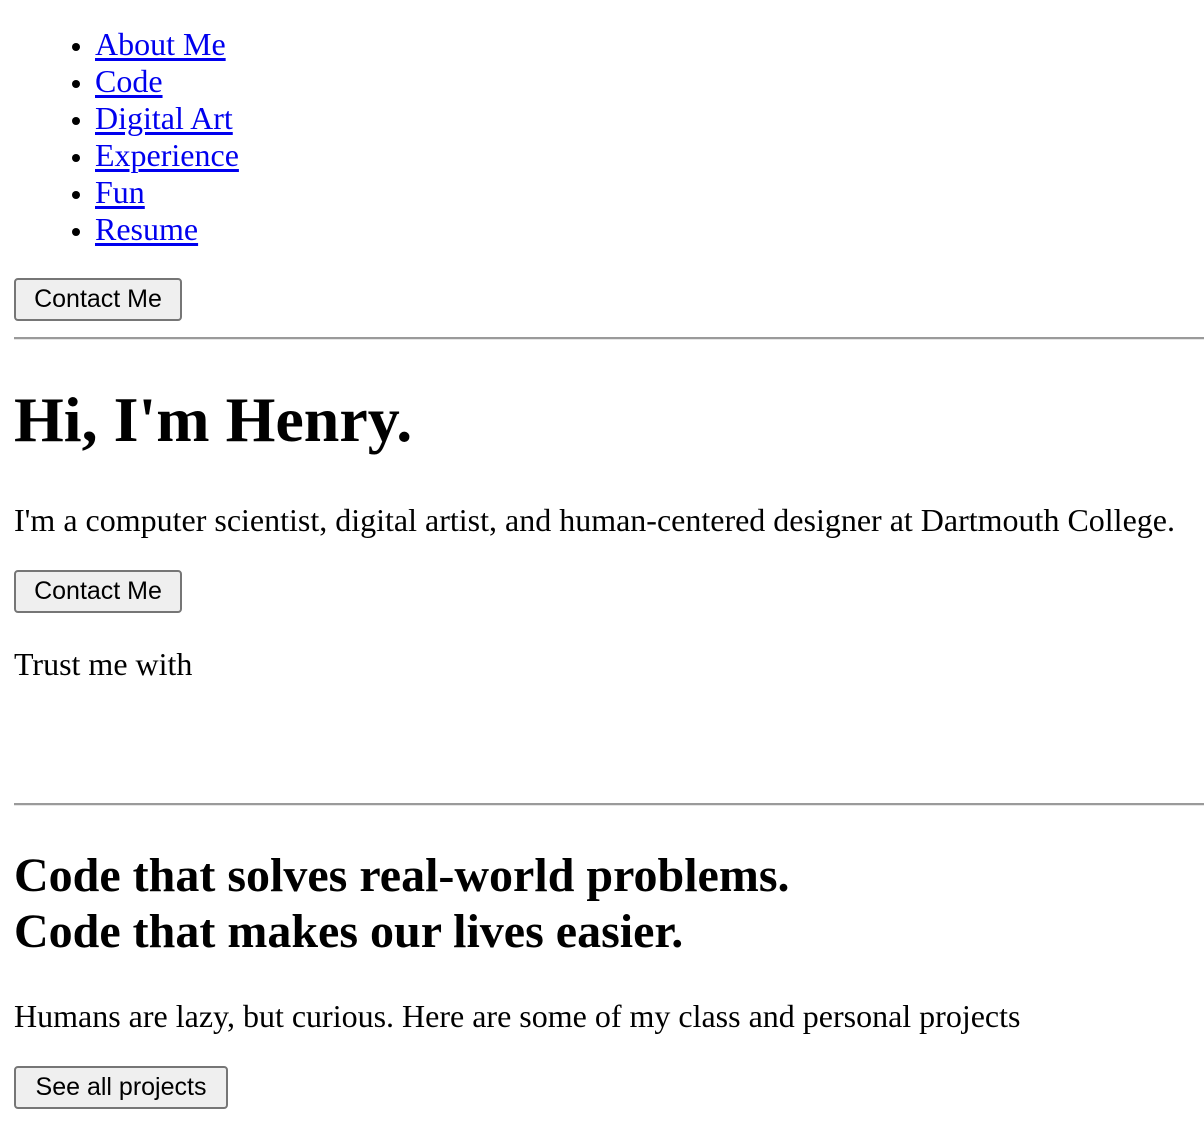  Describe the element at coordinates (98, 299) in the screenshot. I see `nav-contact-button: Contact Me` at that location.